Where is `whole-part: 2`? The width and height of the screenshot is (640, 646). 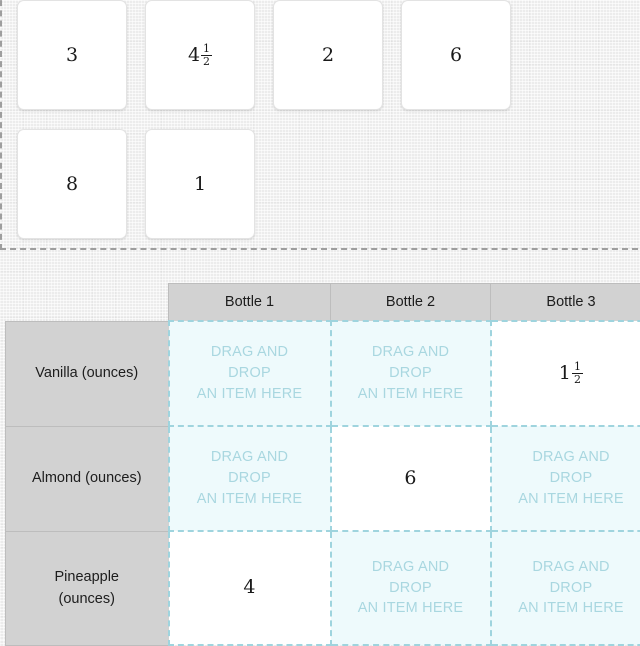
whole-part: 2 is located at coordinates (328, 55).